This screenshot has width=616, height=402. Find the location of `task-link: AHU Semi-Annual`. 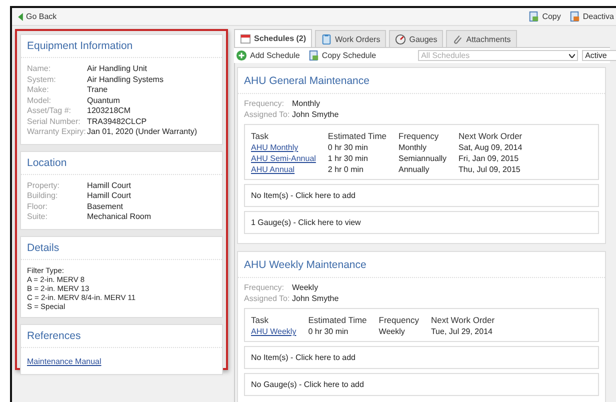

task-link: AHU Semi-Annual is located at coordinates (283, 158).